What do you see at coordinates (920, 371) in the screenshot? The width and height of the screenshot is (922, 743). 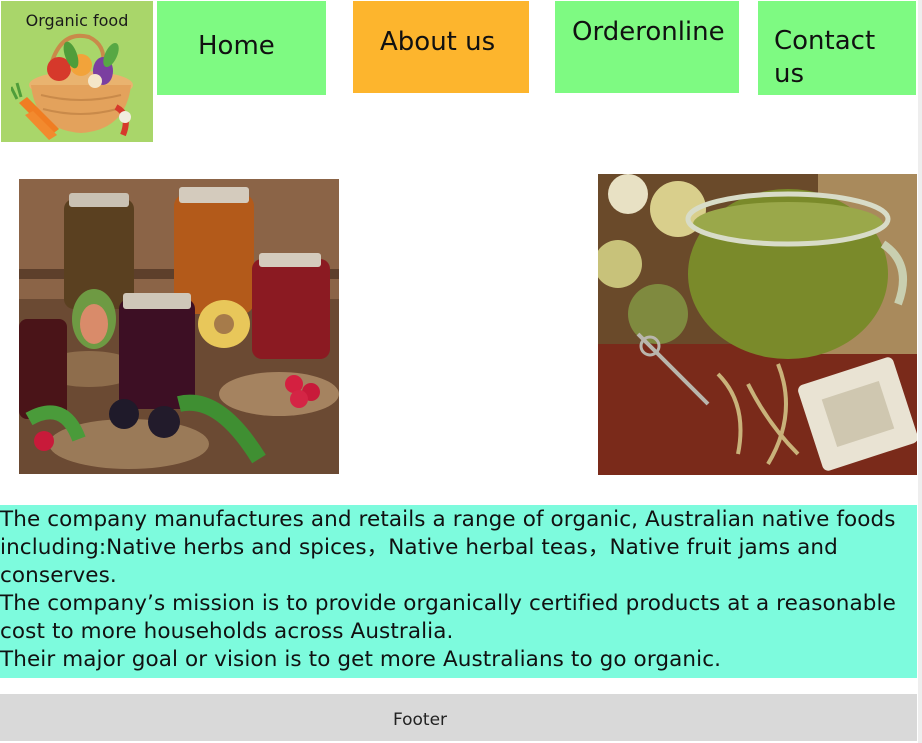 I see `vertical-scrollbar` at bounding box center [920, 371].